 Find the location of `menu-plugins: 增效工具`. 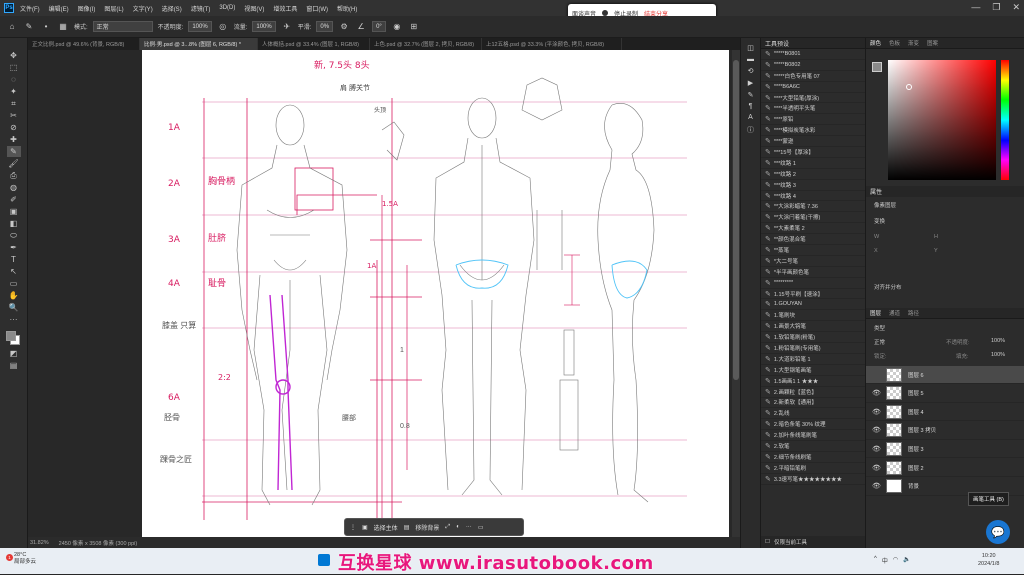

menu-plugins: 增效工具 is located at coordinates (285, 8).